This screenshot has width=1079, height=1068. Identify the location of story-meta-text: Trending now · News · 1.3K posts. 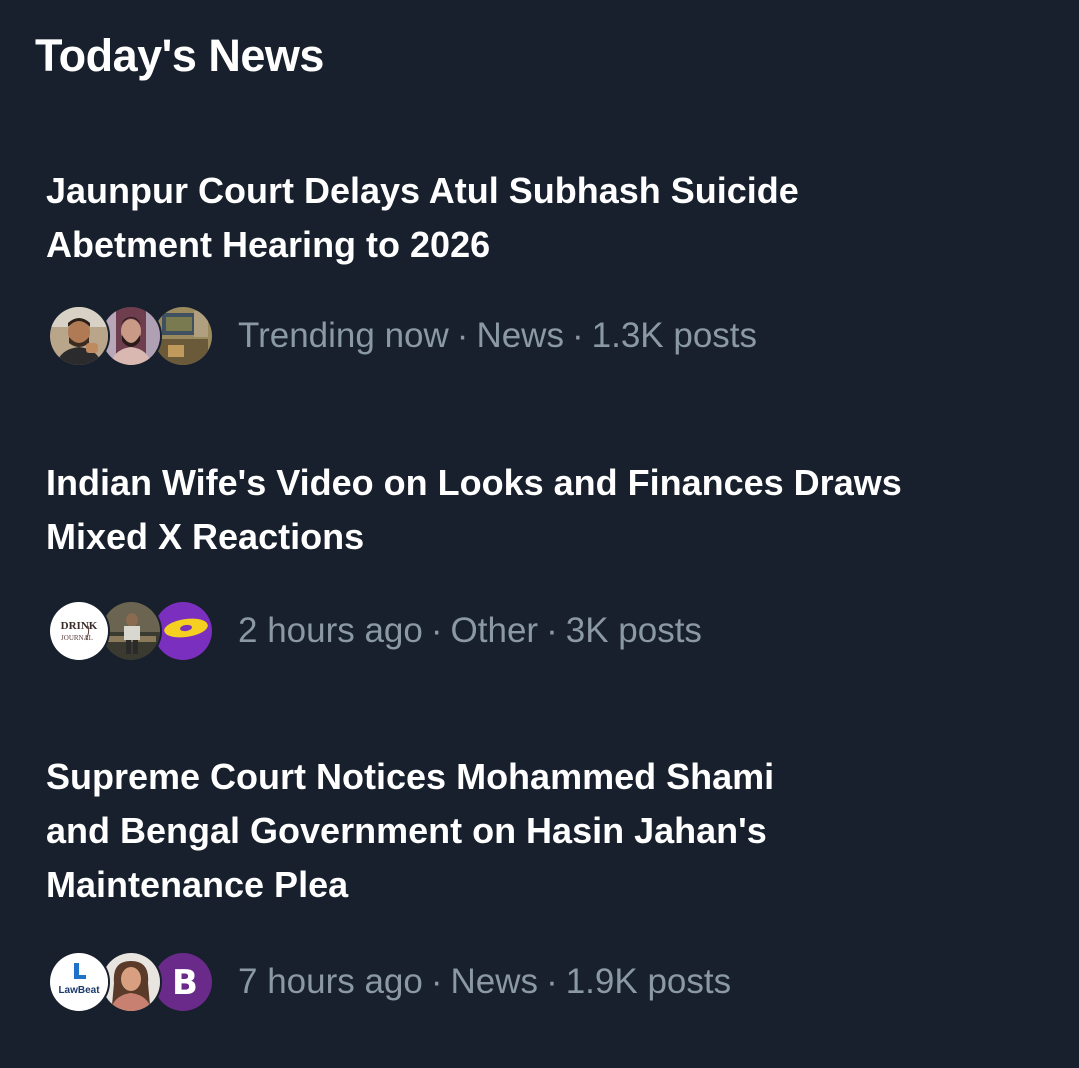
(497, 336).